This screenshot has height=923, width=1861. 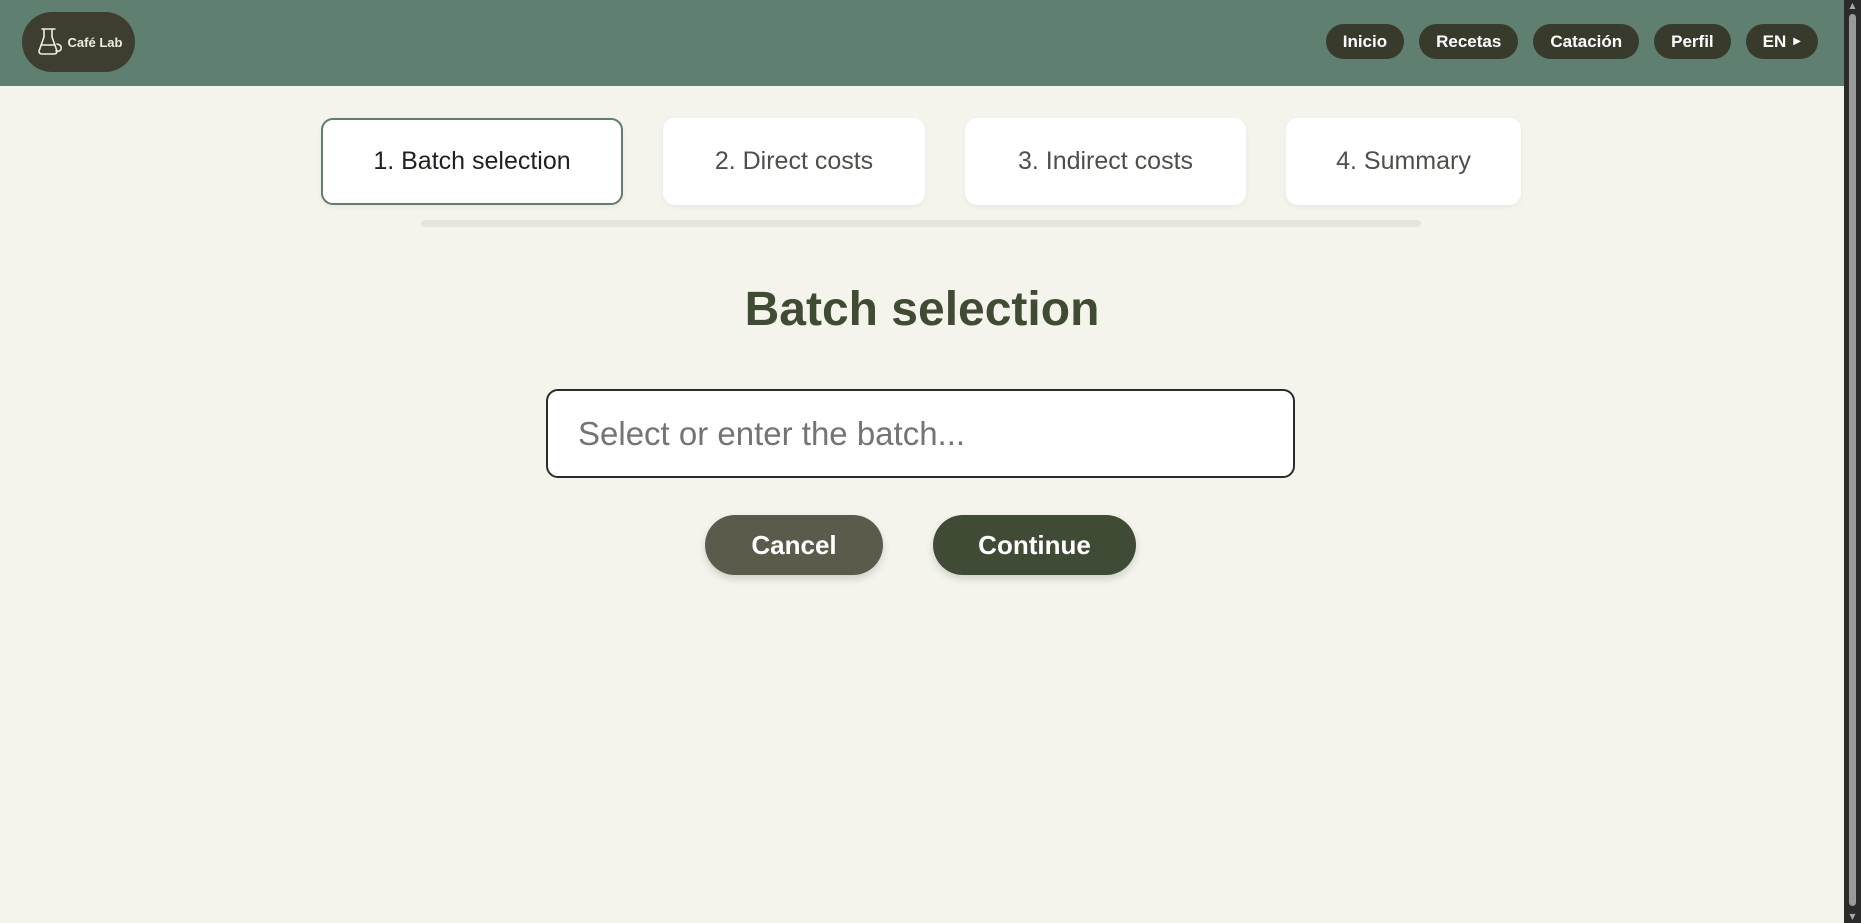 I want to click on cancel-button: Cancel, so click(x=794, y=545).